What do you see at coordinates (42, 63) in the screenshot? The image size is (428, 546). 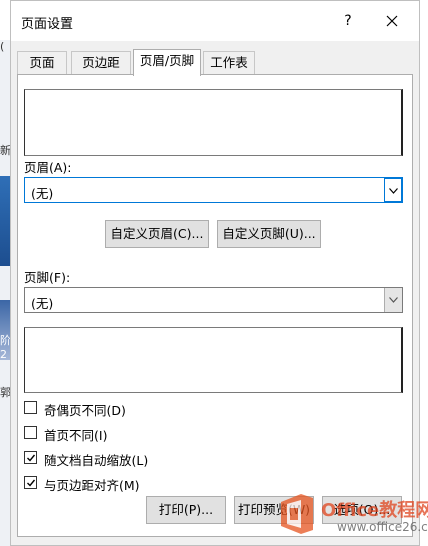 I see `tab-page: 页面` at bounding box center [42, 63].